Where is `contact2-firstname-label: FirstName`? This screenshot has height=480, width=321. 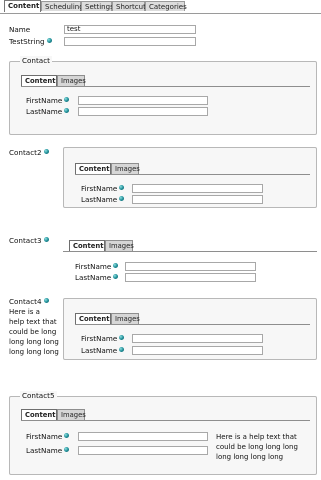
contact2-firstname-label: FirstName is located at coordinates (103, 188).